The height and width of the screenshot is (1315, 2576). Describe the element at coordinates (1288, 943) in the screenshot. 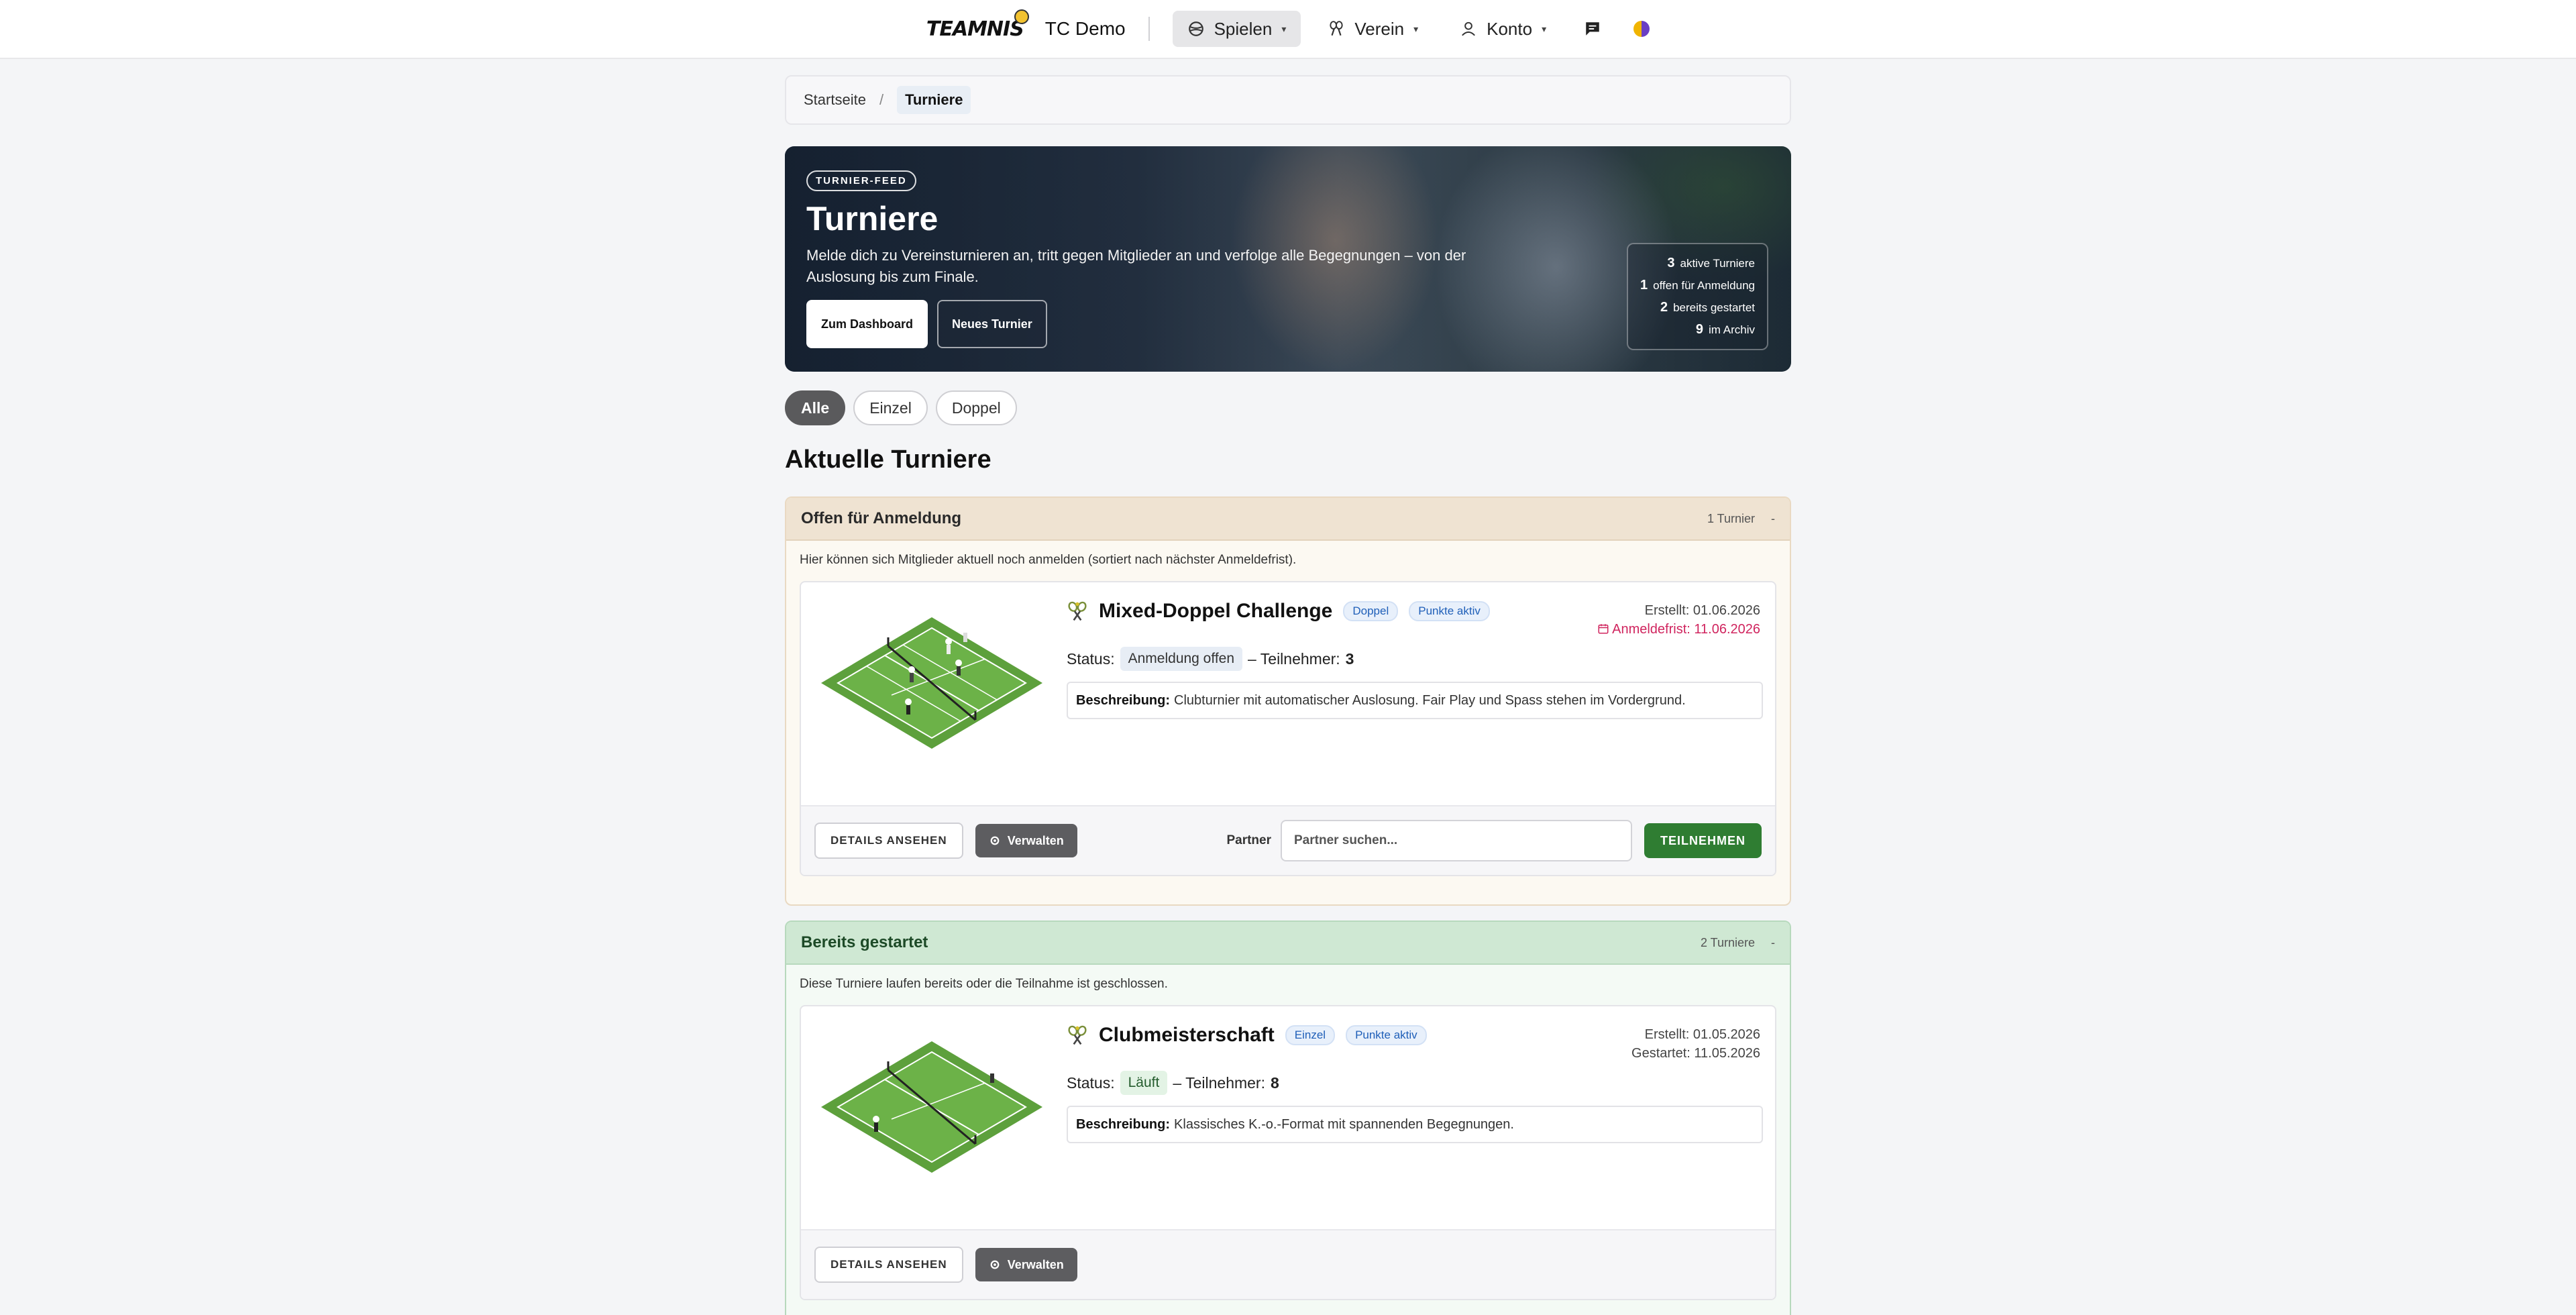

I see `group-header: Bereits gestartet 2 Turniere -` at that location.